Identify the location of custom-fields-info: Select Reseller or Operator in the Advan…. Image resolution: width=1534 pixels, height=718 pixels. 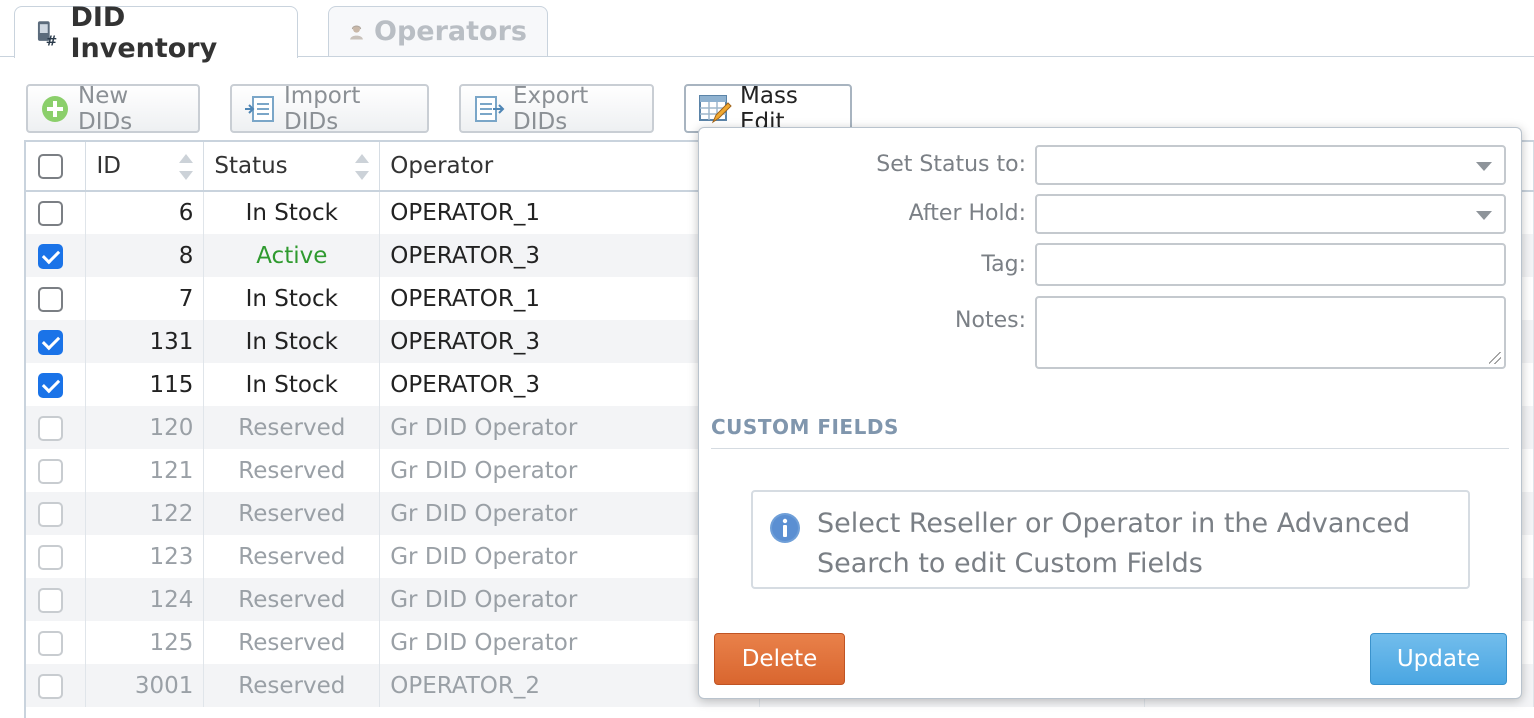
(1110, 539).